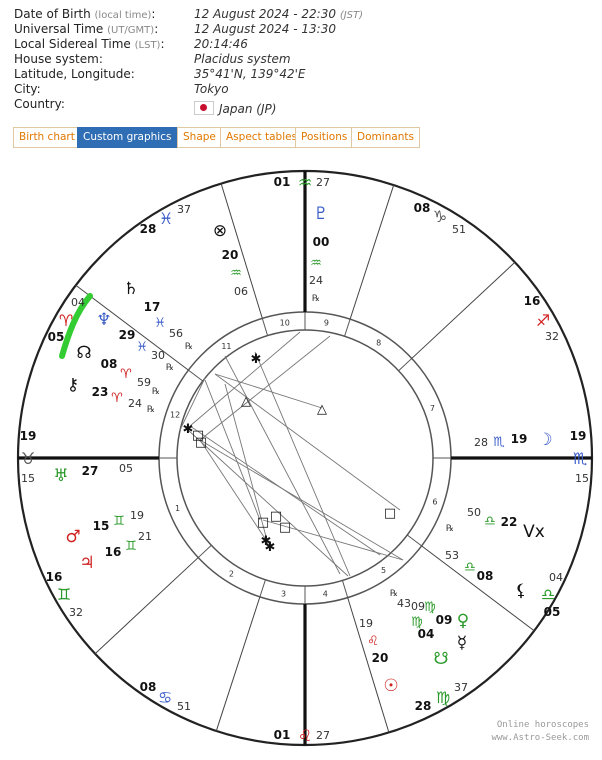 The height and width of the screenshot is (760, 602). I want to click on sun-sign-icon: ♌, so click(373, 641).